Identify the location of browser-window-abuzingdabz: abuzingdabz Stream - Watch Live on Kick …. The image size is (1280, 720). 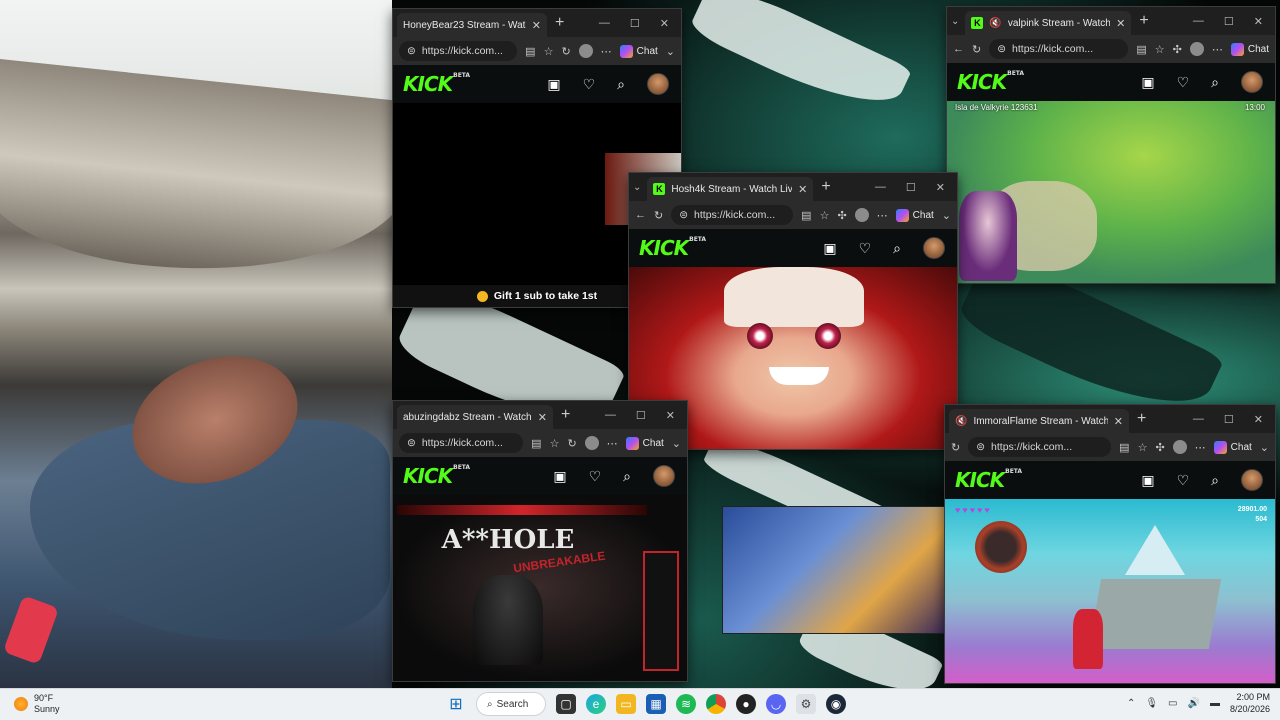
(540, 541).